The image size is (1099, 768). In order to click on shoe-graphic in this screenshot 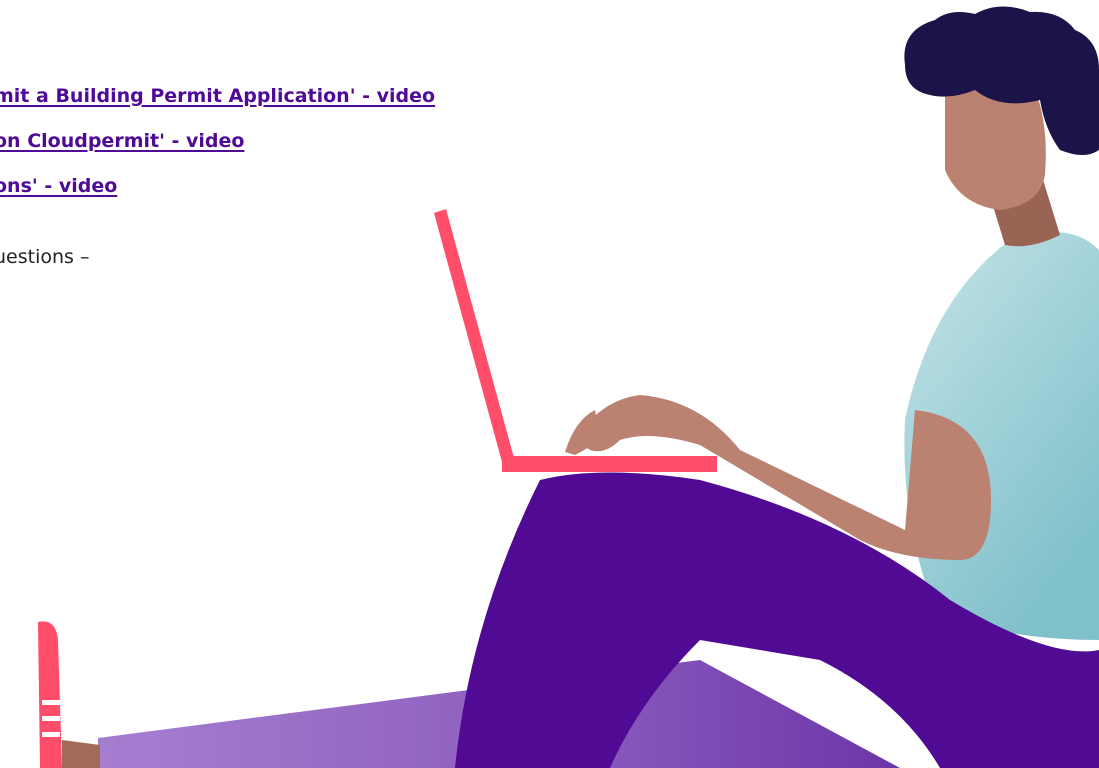, I will do `click(69, 694)`.